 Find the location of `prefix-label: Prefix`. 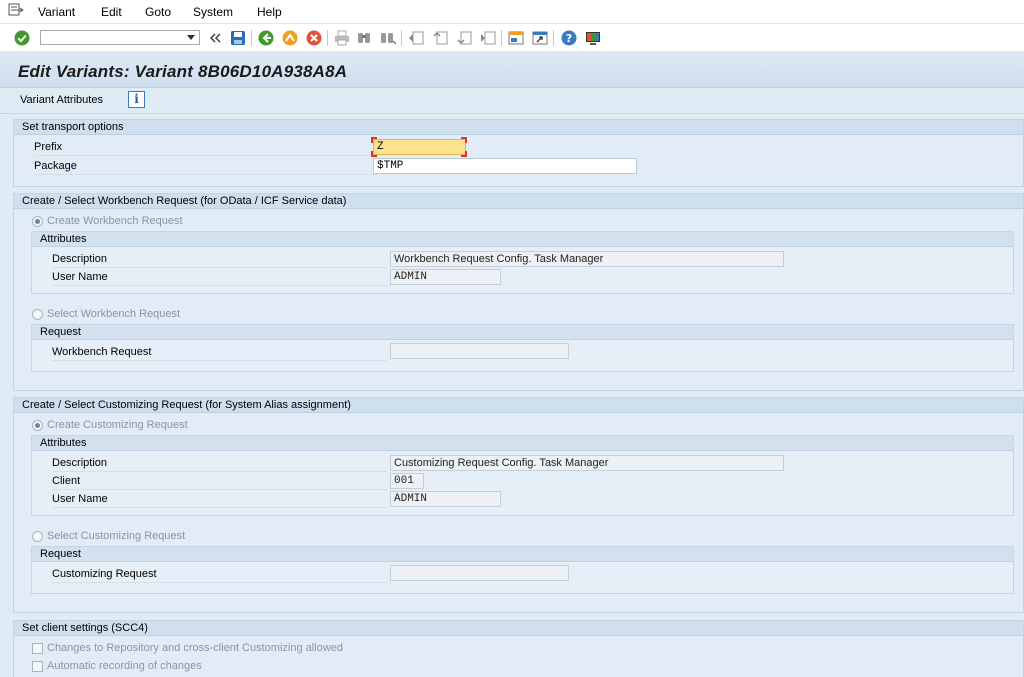

prefix-label: Prefix is located at coordinates (48, 147).